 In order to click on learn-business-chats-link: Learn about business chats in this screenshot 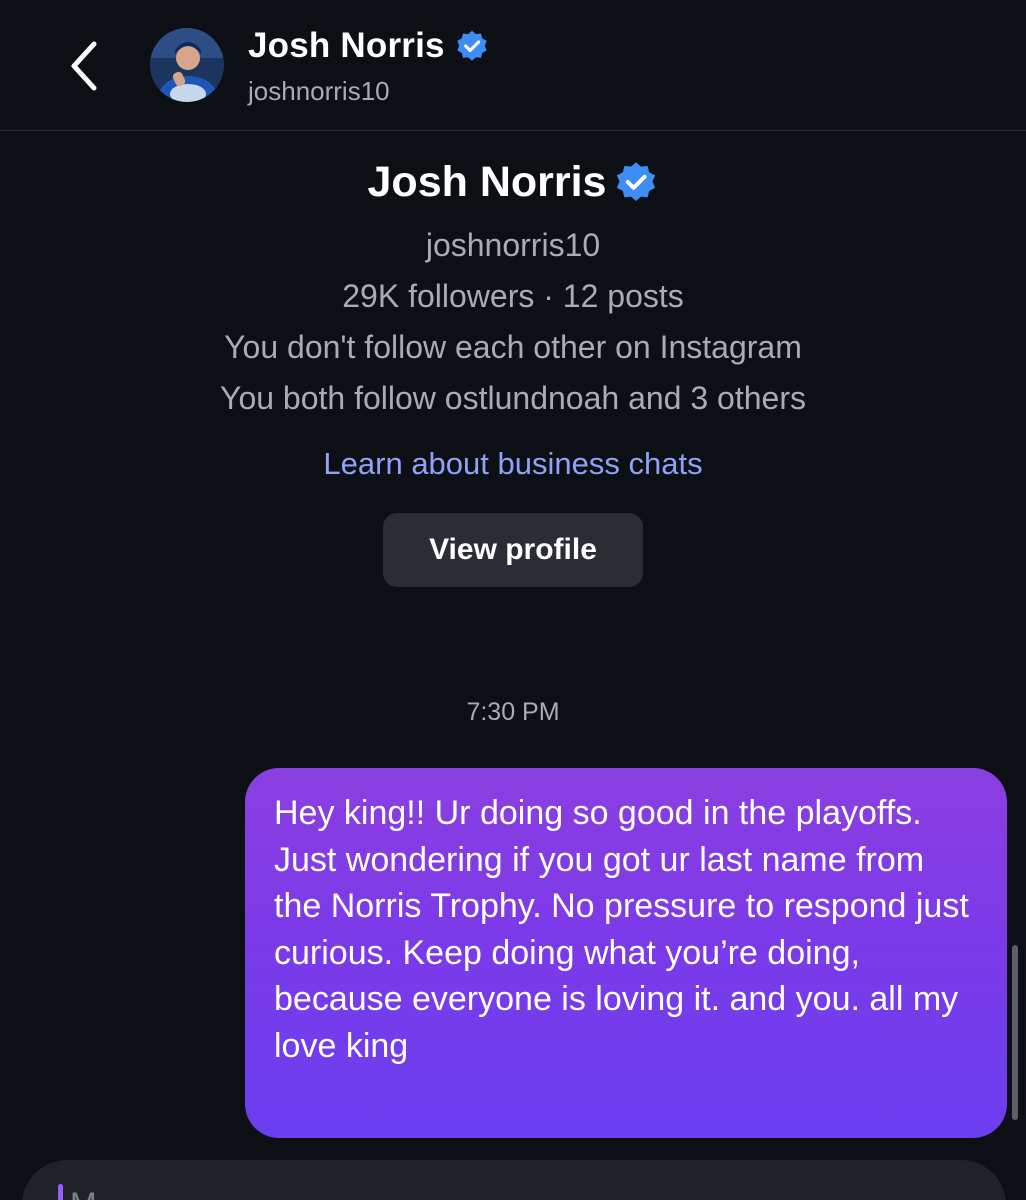, I will do `click(512, 464)`.